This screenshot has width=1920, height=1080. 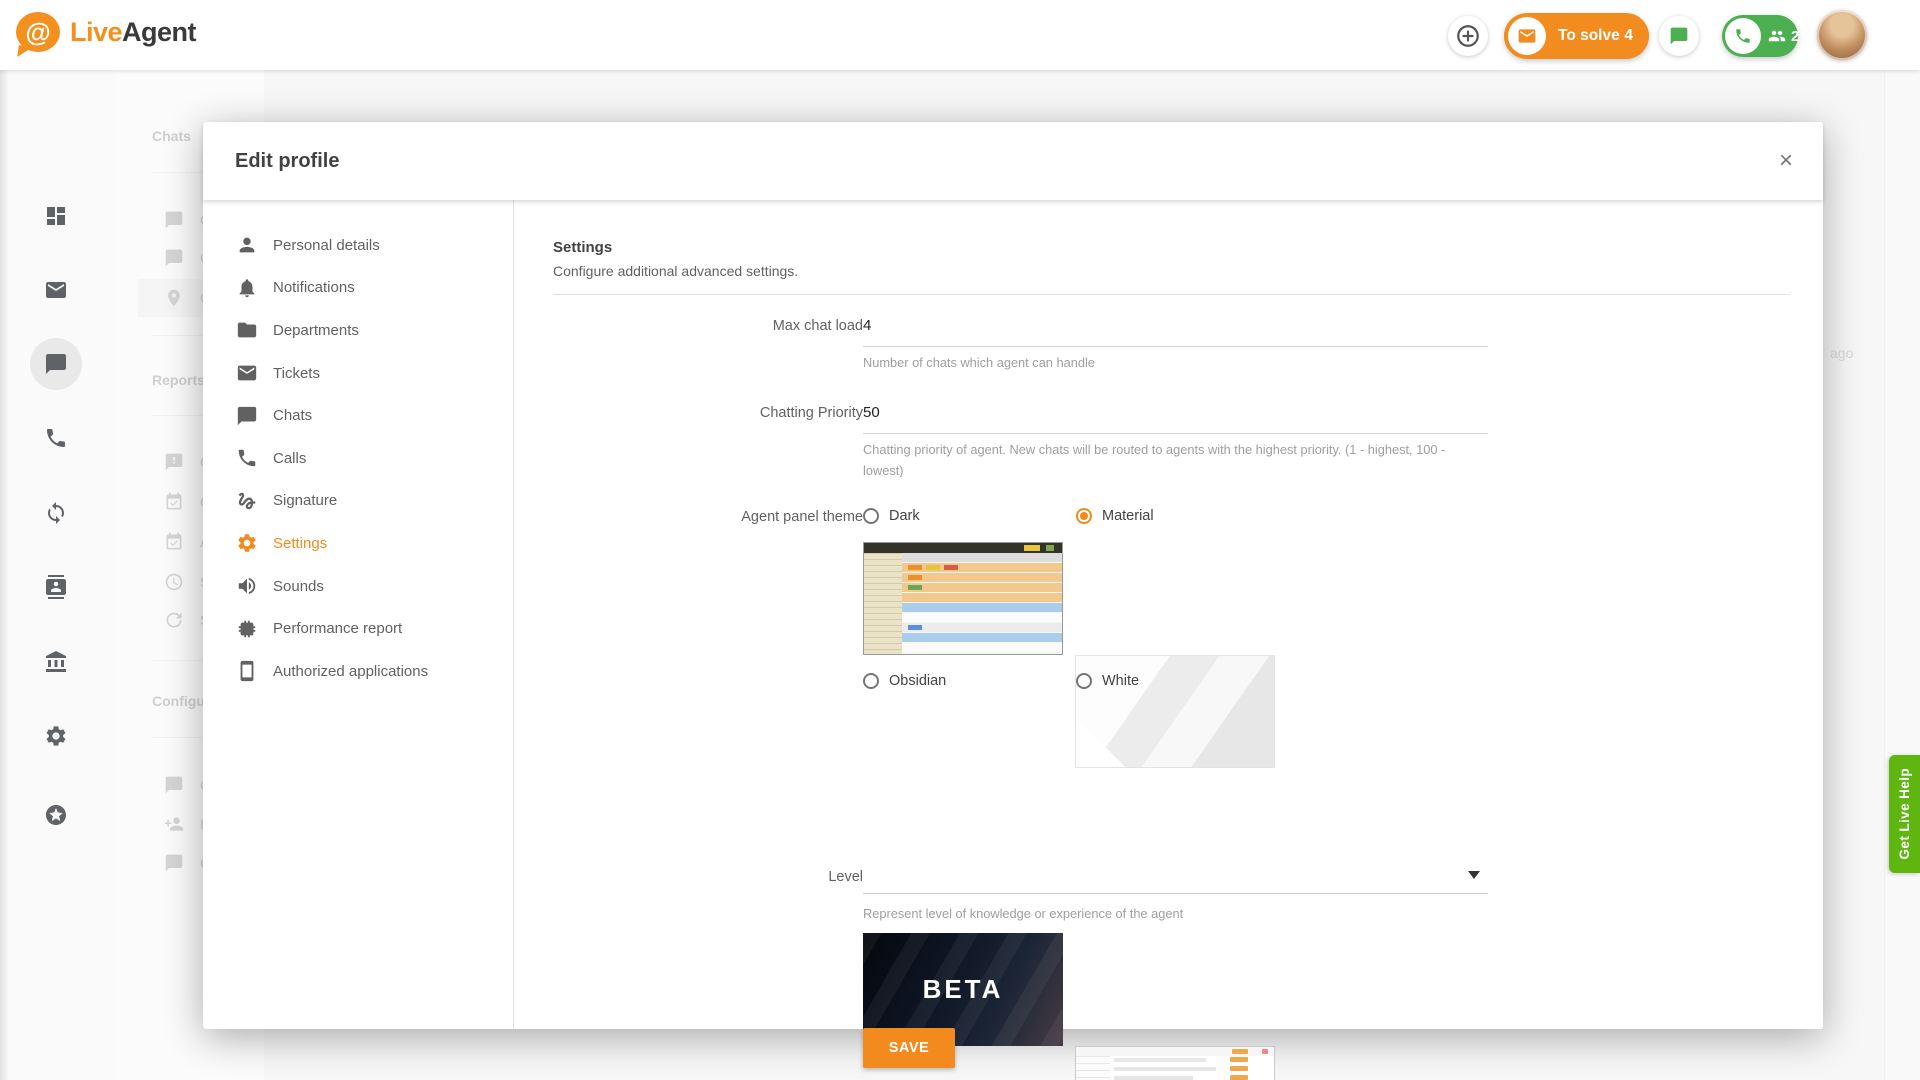 What do you see at coordinates (247, 671) in the screenshot?
I see `smartphone-icon` at bounding box center [247, 671].